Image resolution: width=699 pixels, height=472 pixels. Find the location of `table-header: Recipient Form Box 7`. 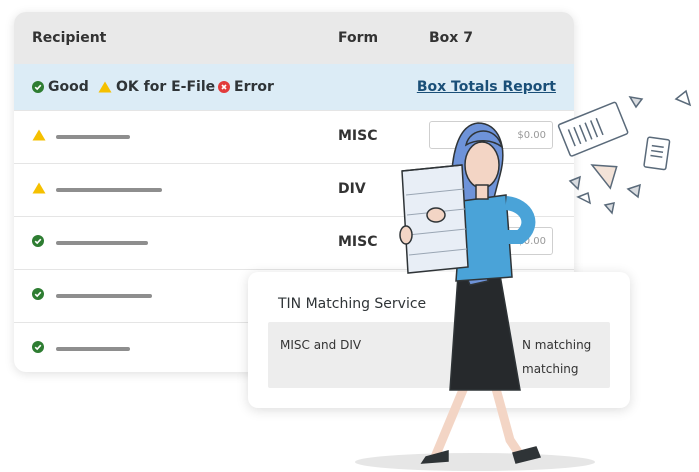

table-header: Recipient Form Box 7 is located at coordinates (294, 38).